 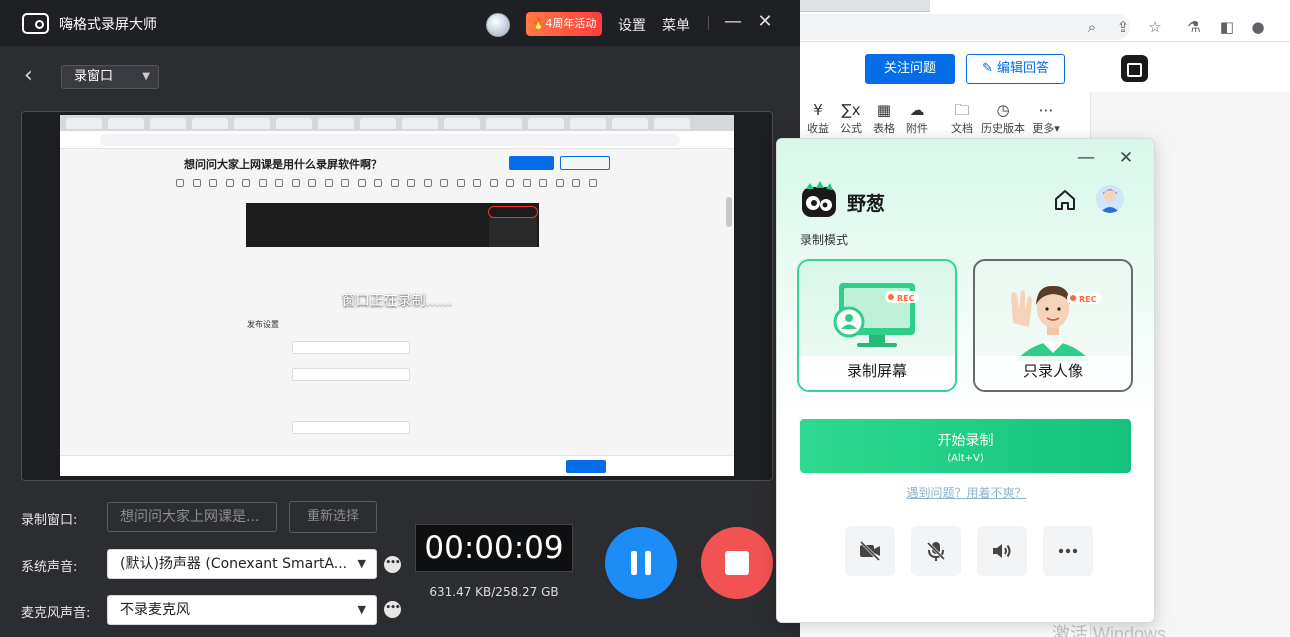 What do you see at coordinates (392, 225) in the screenshot?
I see `preview-dark-video` at bounding box center [392, 225].